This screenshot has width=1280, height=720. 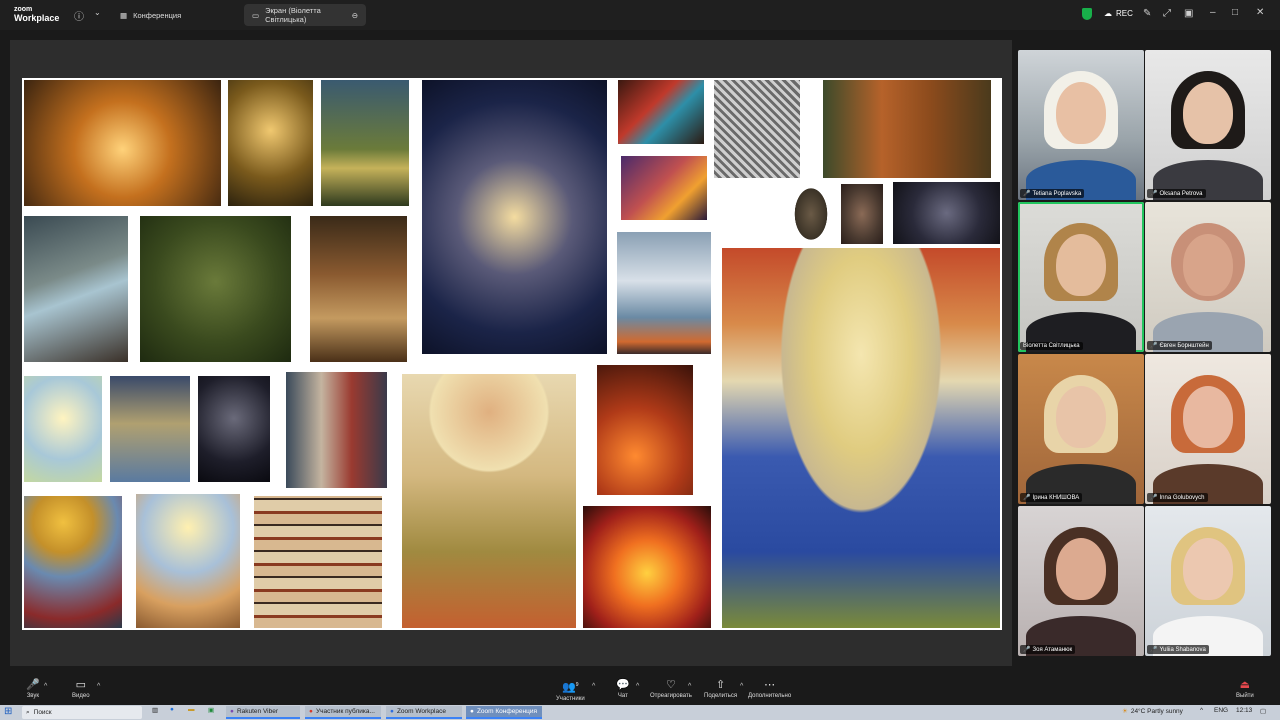 I want to click on folder-icon: ▬, so click(x=191, y=709).